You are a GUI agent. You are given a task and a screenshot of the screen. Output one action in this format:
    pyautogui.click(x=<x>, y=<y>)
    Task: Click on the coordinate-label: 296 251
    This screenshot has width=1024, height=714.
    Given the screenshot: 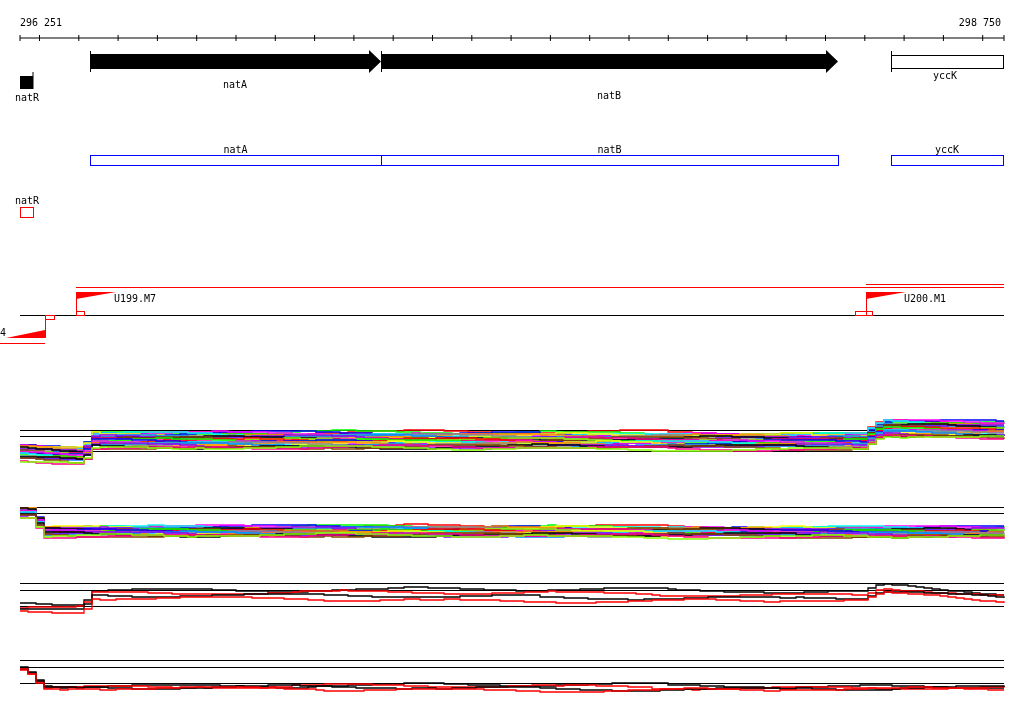 What is the action you would take?
    pyautogui.click(x=41, y=22)
    